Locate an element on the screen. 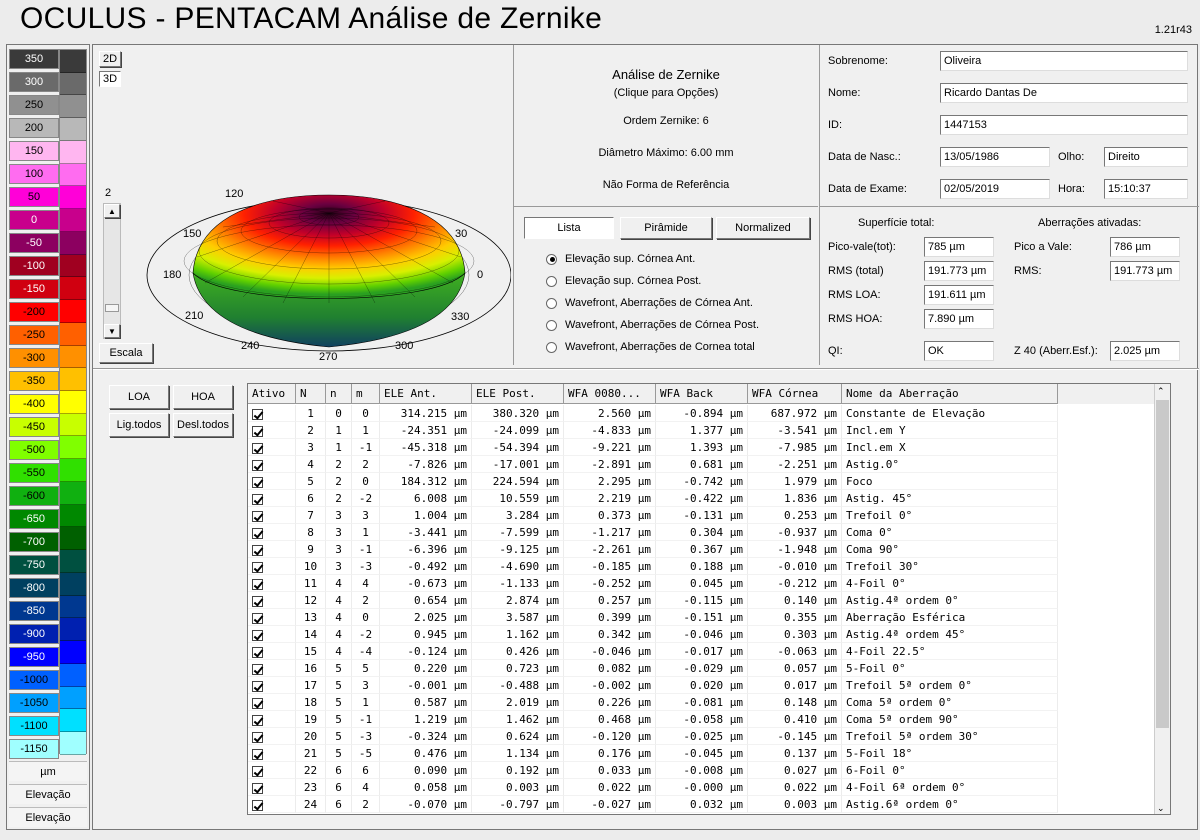 The image size is (1200, 840). cornea-3d-plot: 120 30 0 330 300 270 240 210 180 150 is located at coordinates (302, 205).